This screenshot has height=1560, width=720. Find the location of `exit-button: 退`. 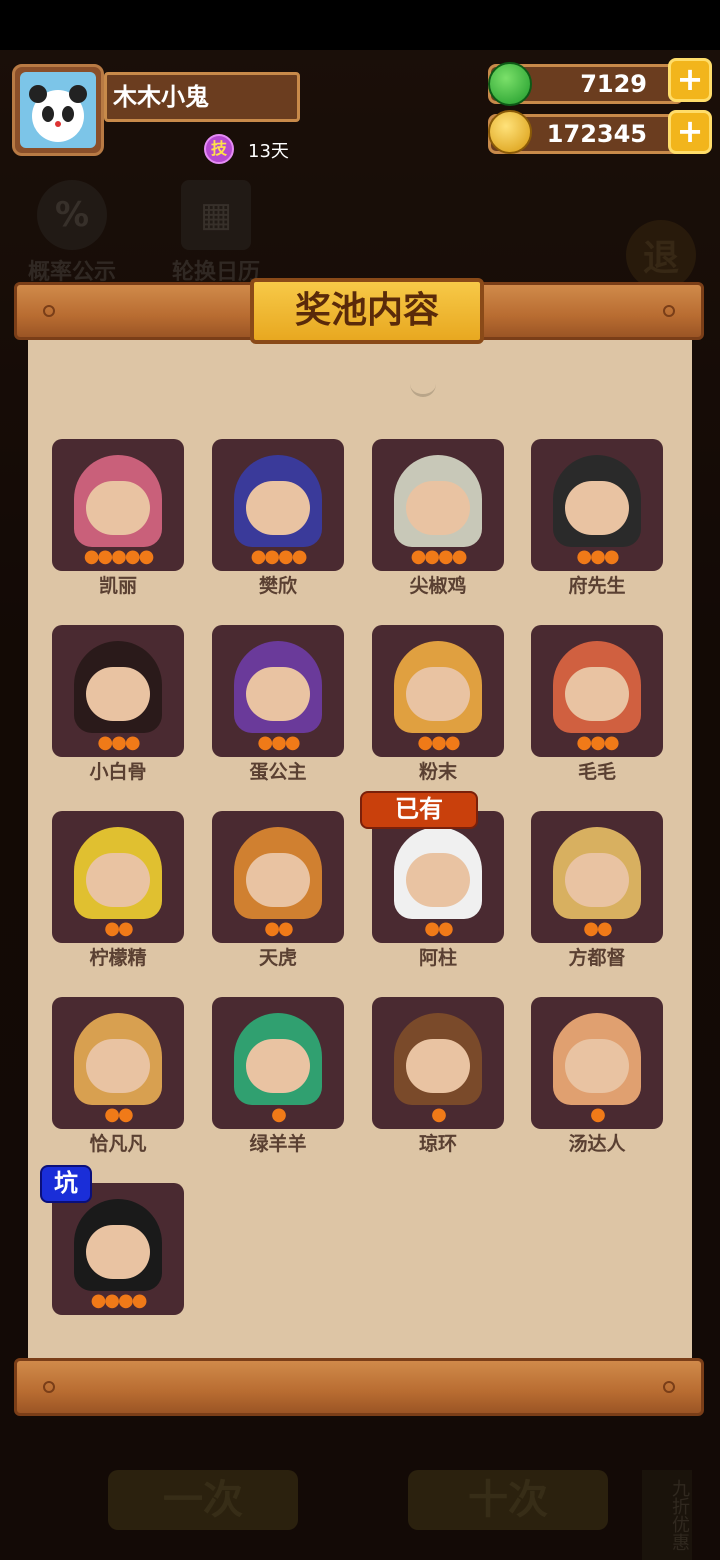

exit-button: 退 is located at coordinates (661, 255).